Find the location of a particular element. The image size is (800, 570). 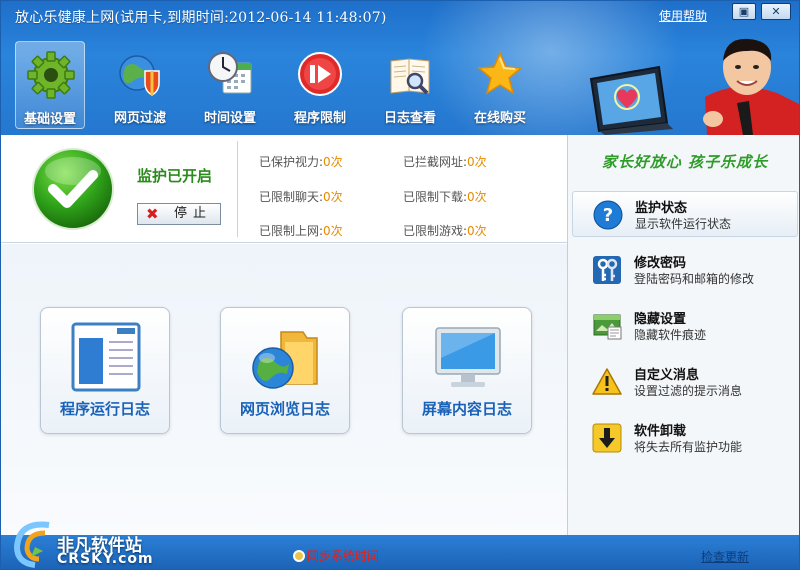

tab-web-filter: 网页过滤 is located at coordinates (140, 85).